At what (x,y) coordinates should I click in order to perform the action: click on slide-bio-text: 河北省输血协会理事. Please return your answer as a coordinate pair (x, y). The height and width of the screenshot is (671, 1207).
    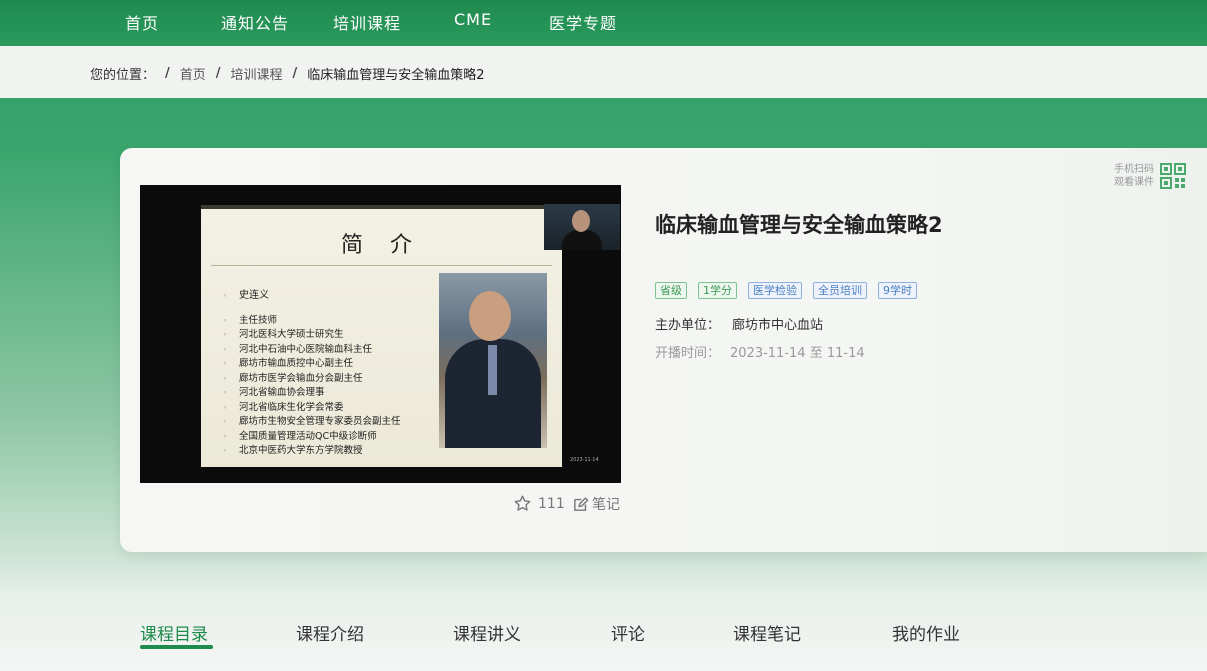
    Looking at the image, I should click on (282, 392).